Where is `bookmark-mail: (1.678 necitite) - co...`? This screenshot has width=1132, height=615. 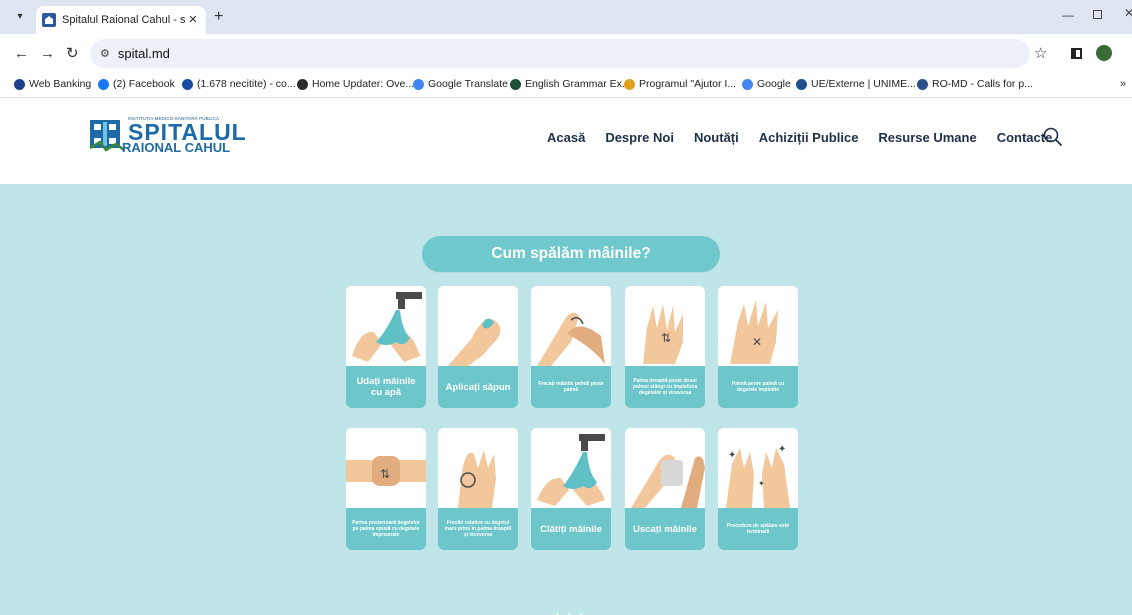 bookmark-mail: (1.678 necitite) - co... is located at coordinates (239, 84).